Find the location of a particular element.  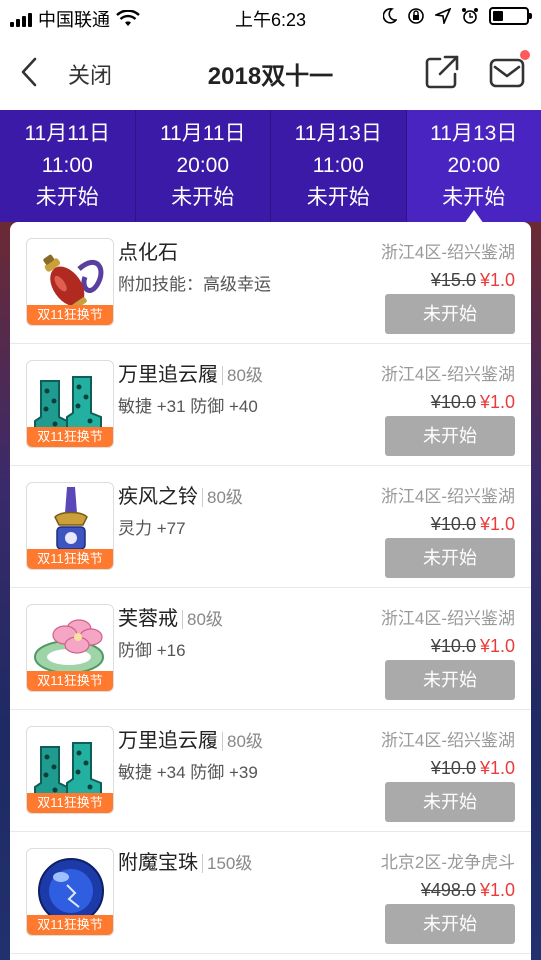

item-title: 点化石 is located at coordinates (148, 253).